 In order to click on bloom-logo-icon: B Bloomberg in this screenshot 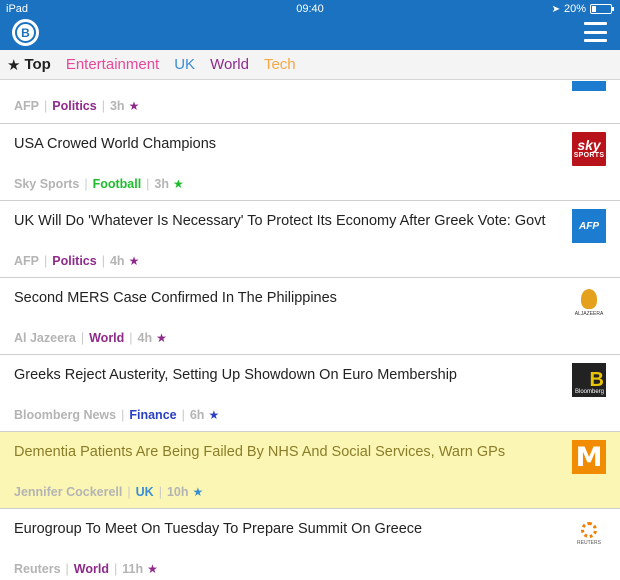, I will do `click(589, 380)`.